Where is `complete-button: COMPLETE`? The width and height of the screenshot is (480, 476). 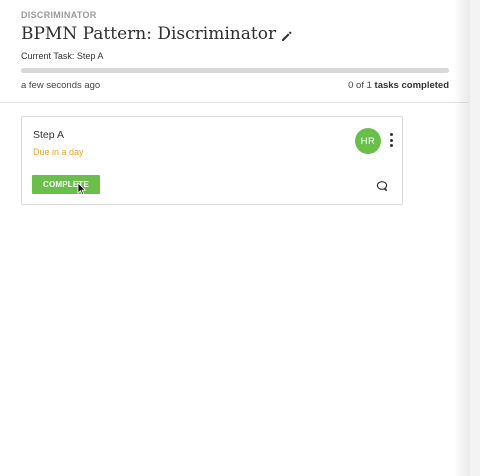
complete-button: COMPLETE is located at coordinates (66, 184).